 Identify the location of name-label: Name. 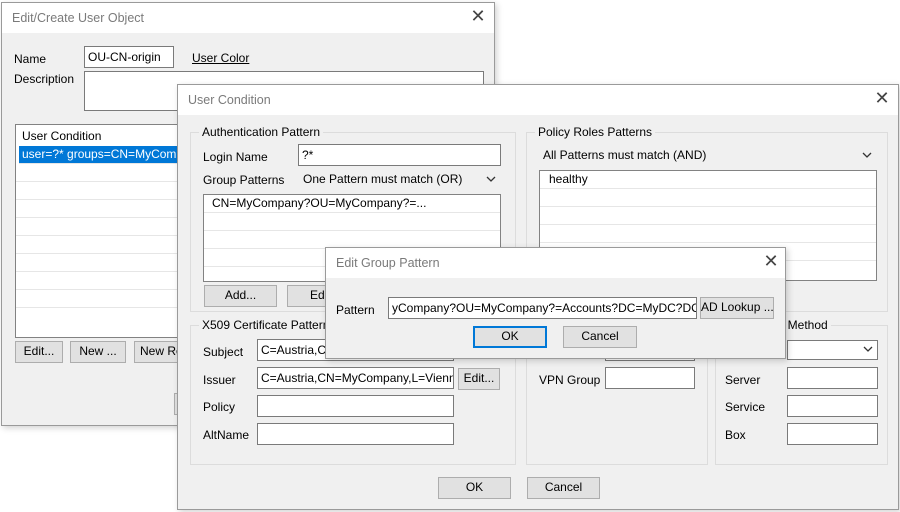
(30, 59).